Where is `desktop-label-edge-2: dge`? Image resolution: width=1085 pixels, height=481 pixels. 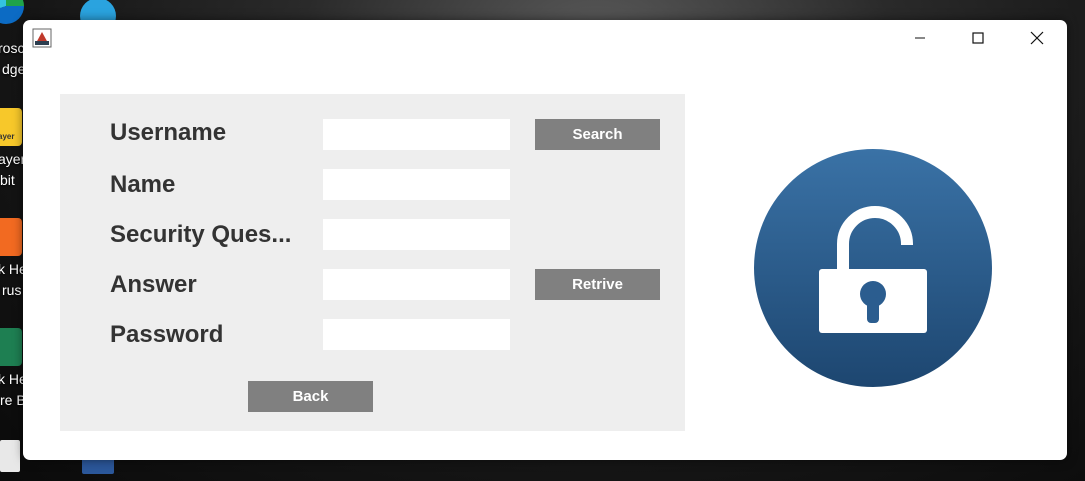 desktop-label-edge-2: dge is located at coordinates (14, 69).